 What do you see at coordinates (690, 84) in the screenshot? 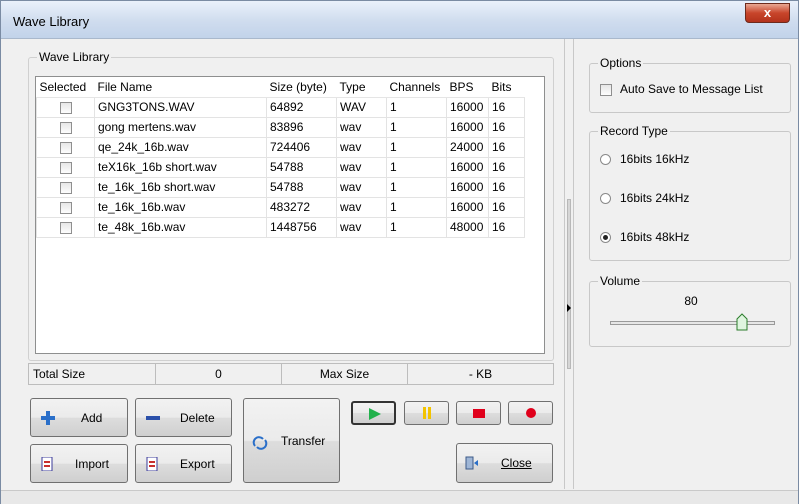
I see `options-group: Options Auto Save to Message List` at bounding box center [690, 84].